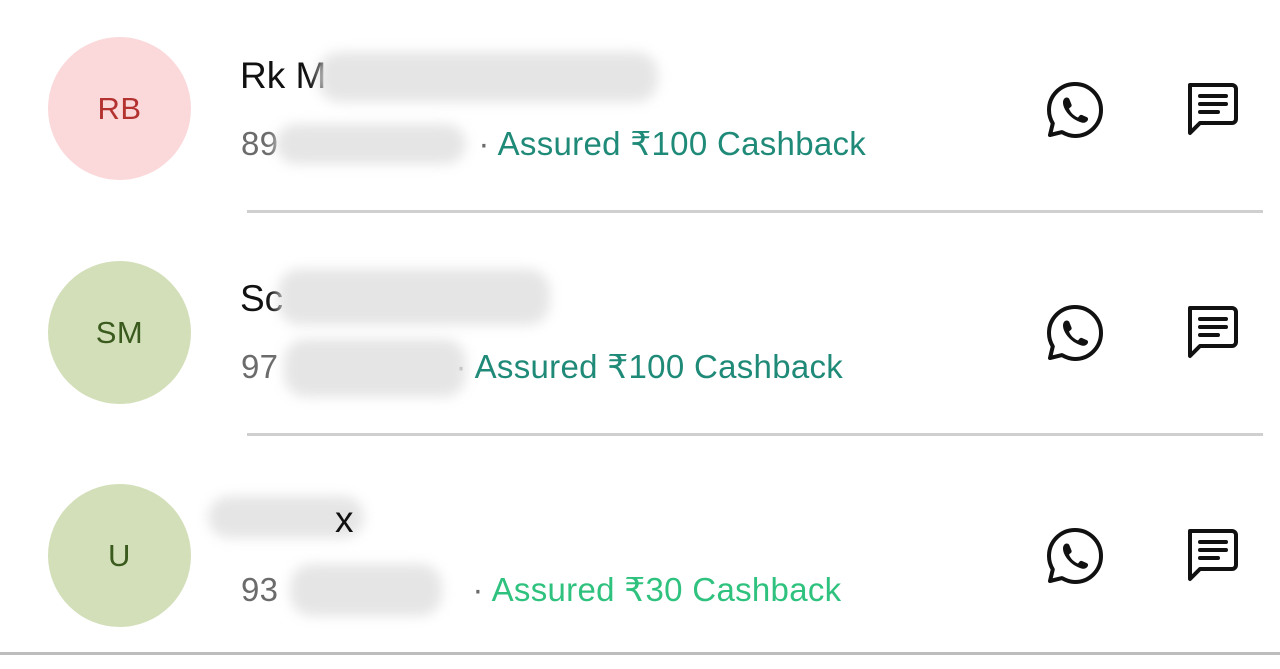 This screenshot has width=1280, height=669. Describe the element at coordinates (260, 143) in the screenshot. I see `contact-phone: 89` at that location.